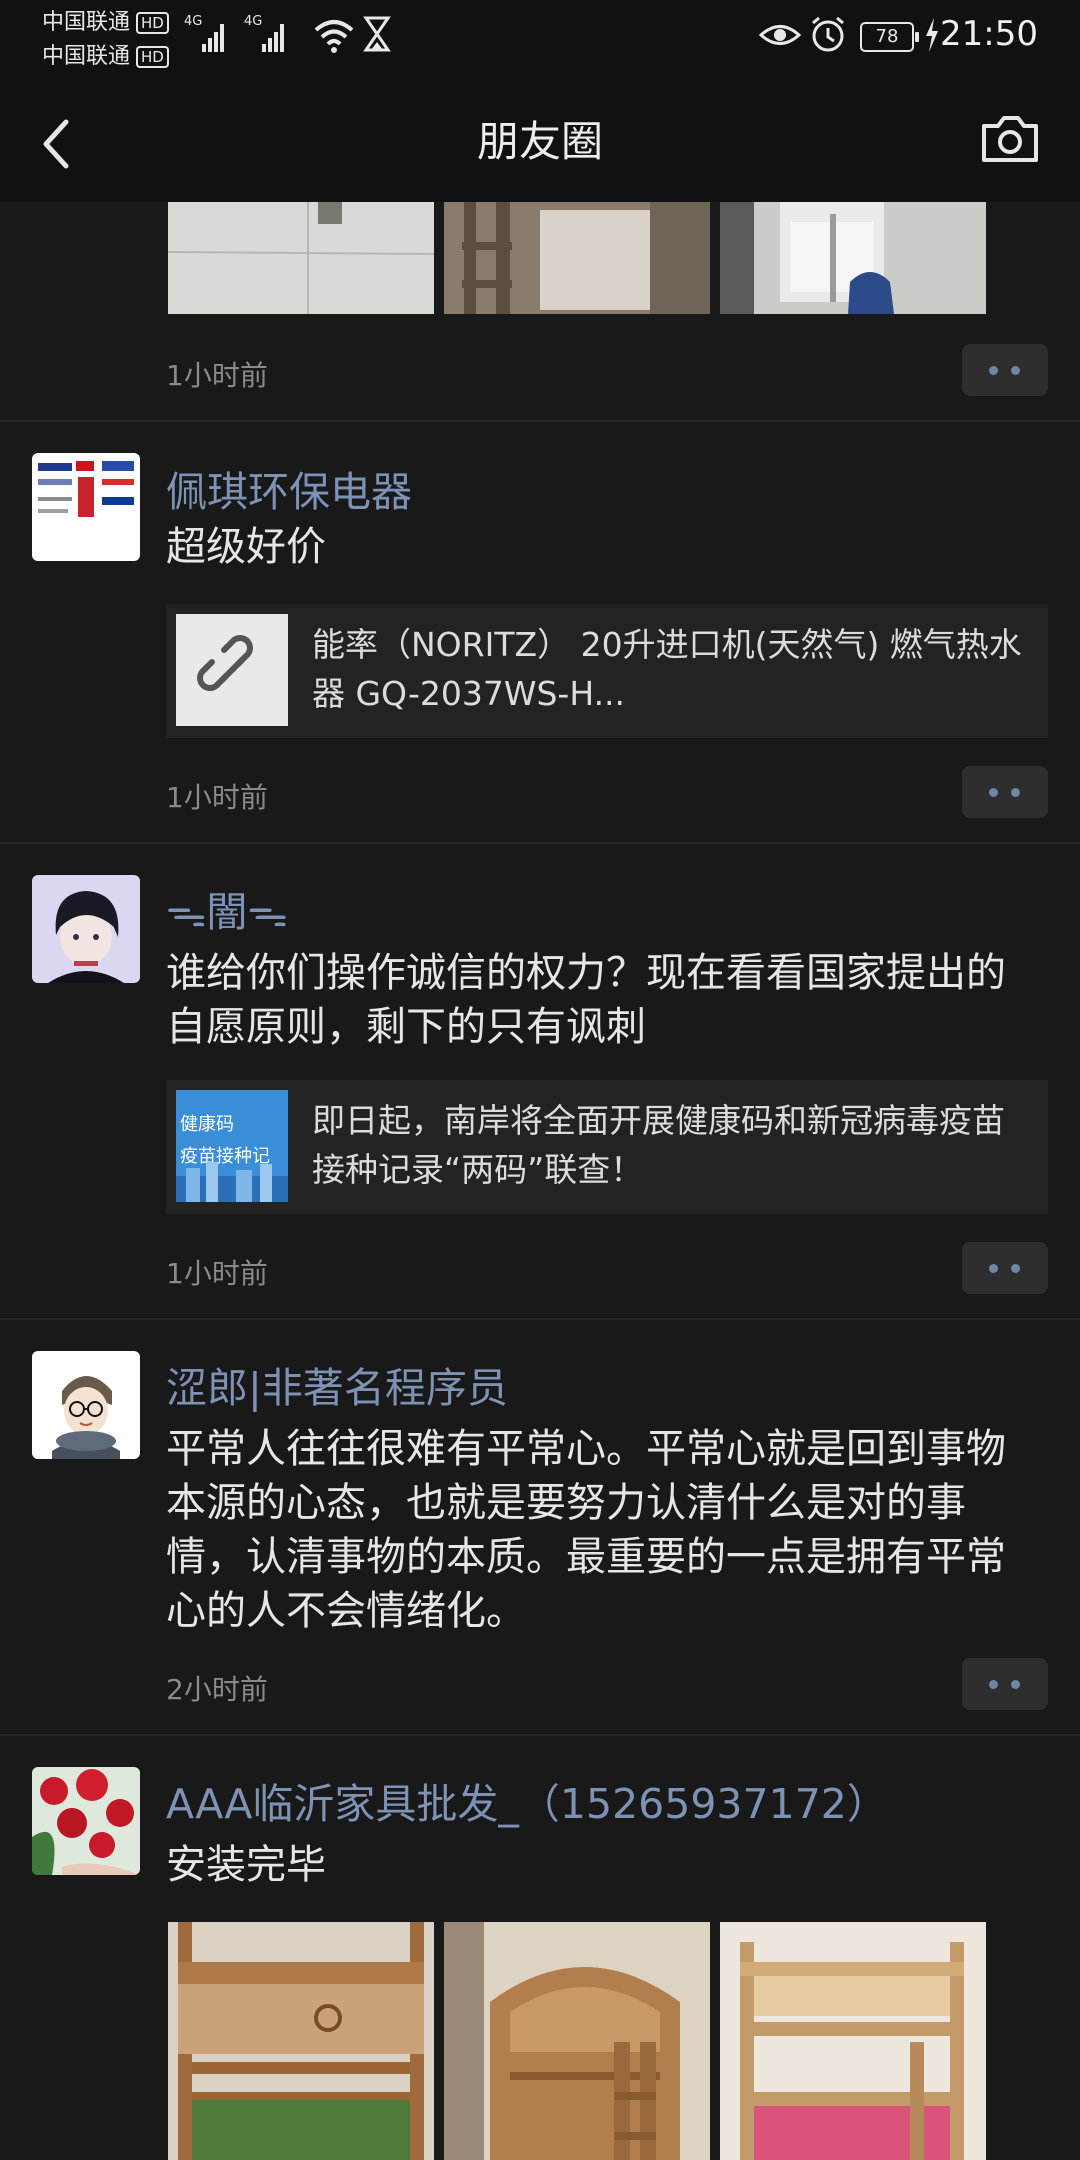  What do you see at coordinates (889, 37) in the screenshot?
I see `battery-indicator: 78` at bounding box center [889, 37].